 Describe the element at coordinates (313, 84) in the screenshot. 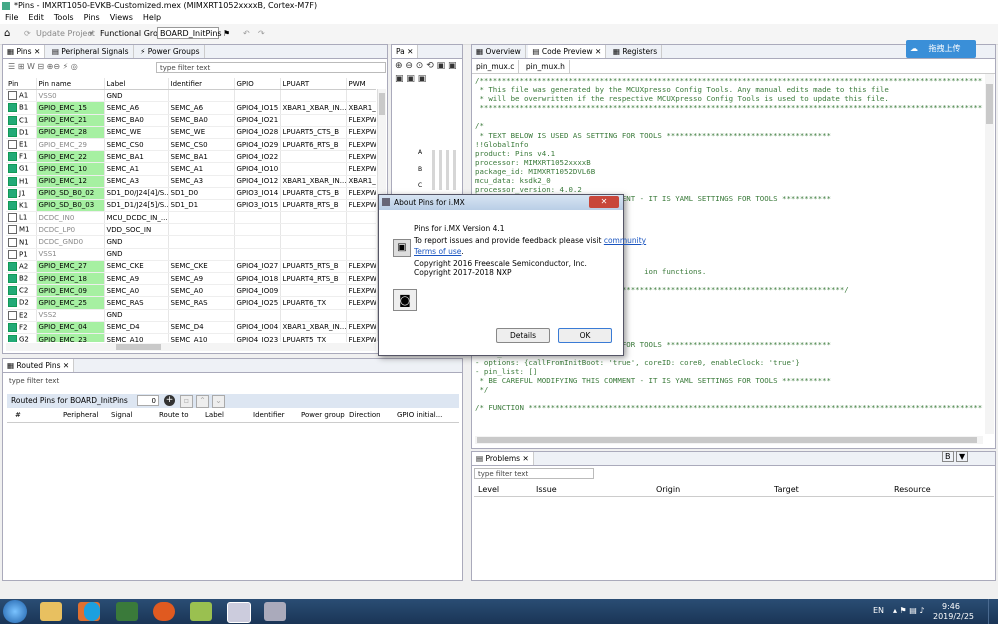

I see `pins-col-lpuart: LPUART` at that location.